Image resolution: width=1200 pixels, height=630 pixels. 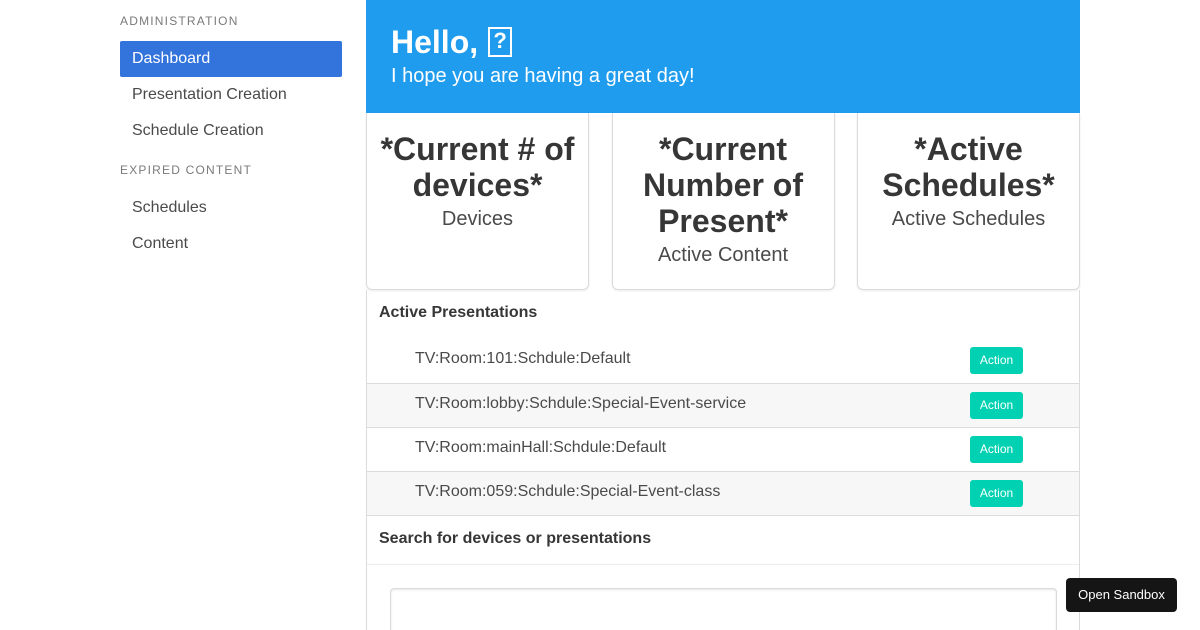 I want to click on tile-devices: *Current # of devices* Devices, so click(x=477, y=201).